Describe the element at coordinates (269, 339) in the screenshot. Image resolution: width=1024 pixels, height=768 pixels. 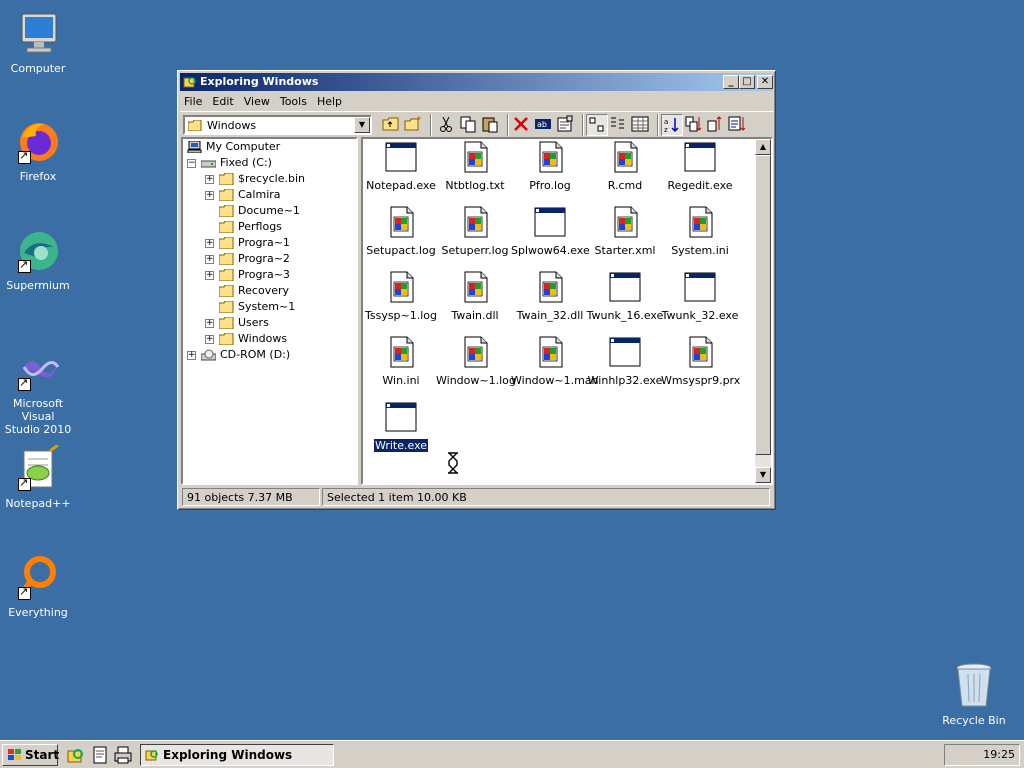
I see `tree-item: + Windows` at that location.